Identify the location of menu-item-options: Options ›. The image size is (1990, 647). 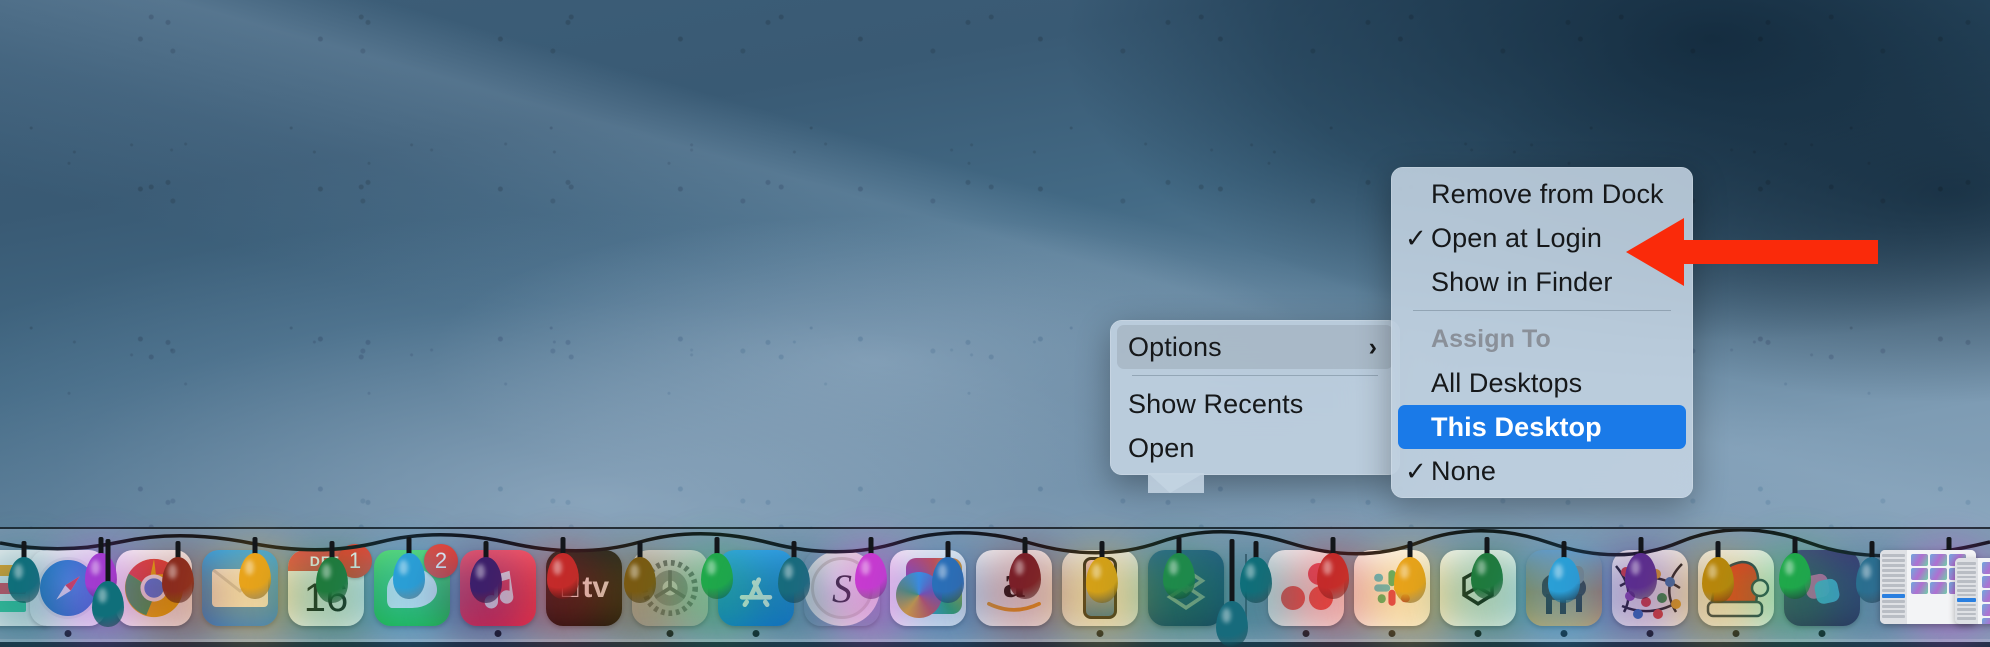
(1255, 347).